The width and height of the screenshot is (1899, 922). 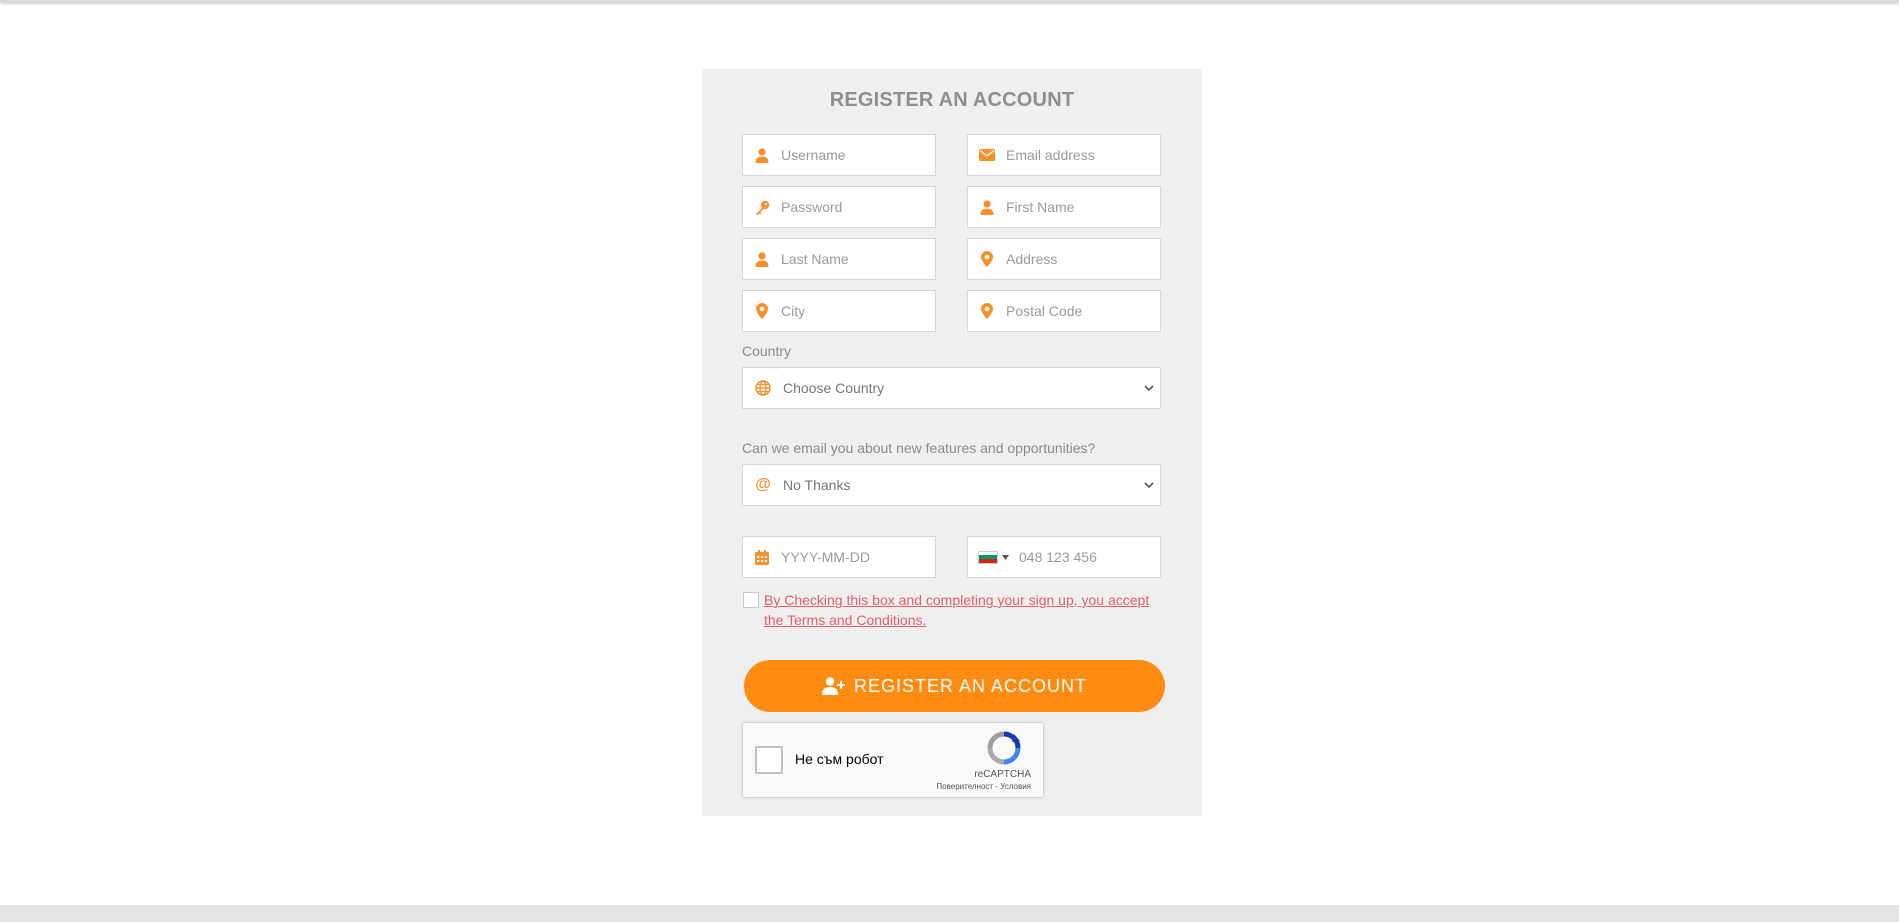 I want to click on postal-code-field: Postal Code, so click(x=1064, y=311).